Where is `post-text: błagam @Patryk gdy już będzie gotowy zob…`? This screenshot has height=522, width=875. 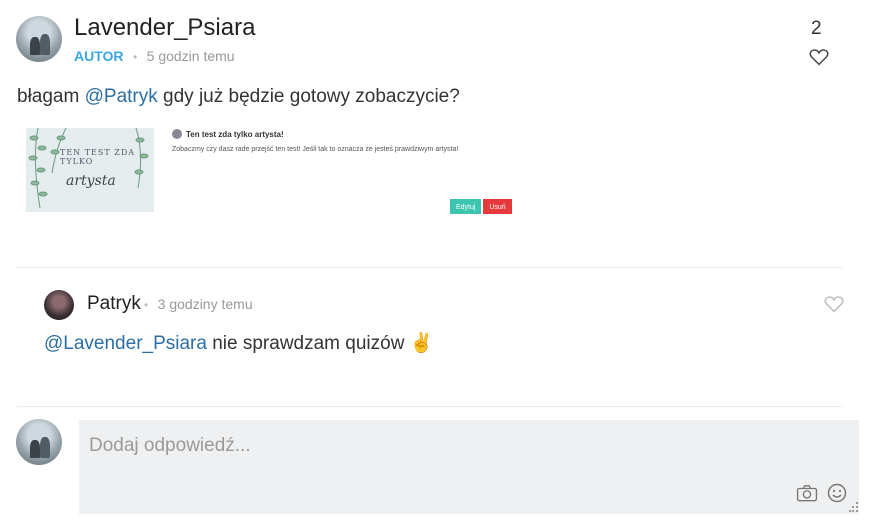 post-text: błagam @Patryk gdy już będzie gotowy zob… is located at coordinates (238, 97).